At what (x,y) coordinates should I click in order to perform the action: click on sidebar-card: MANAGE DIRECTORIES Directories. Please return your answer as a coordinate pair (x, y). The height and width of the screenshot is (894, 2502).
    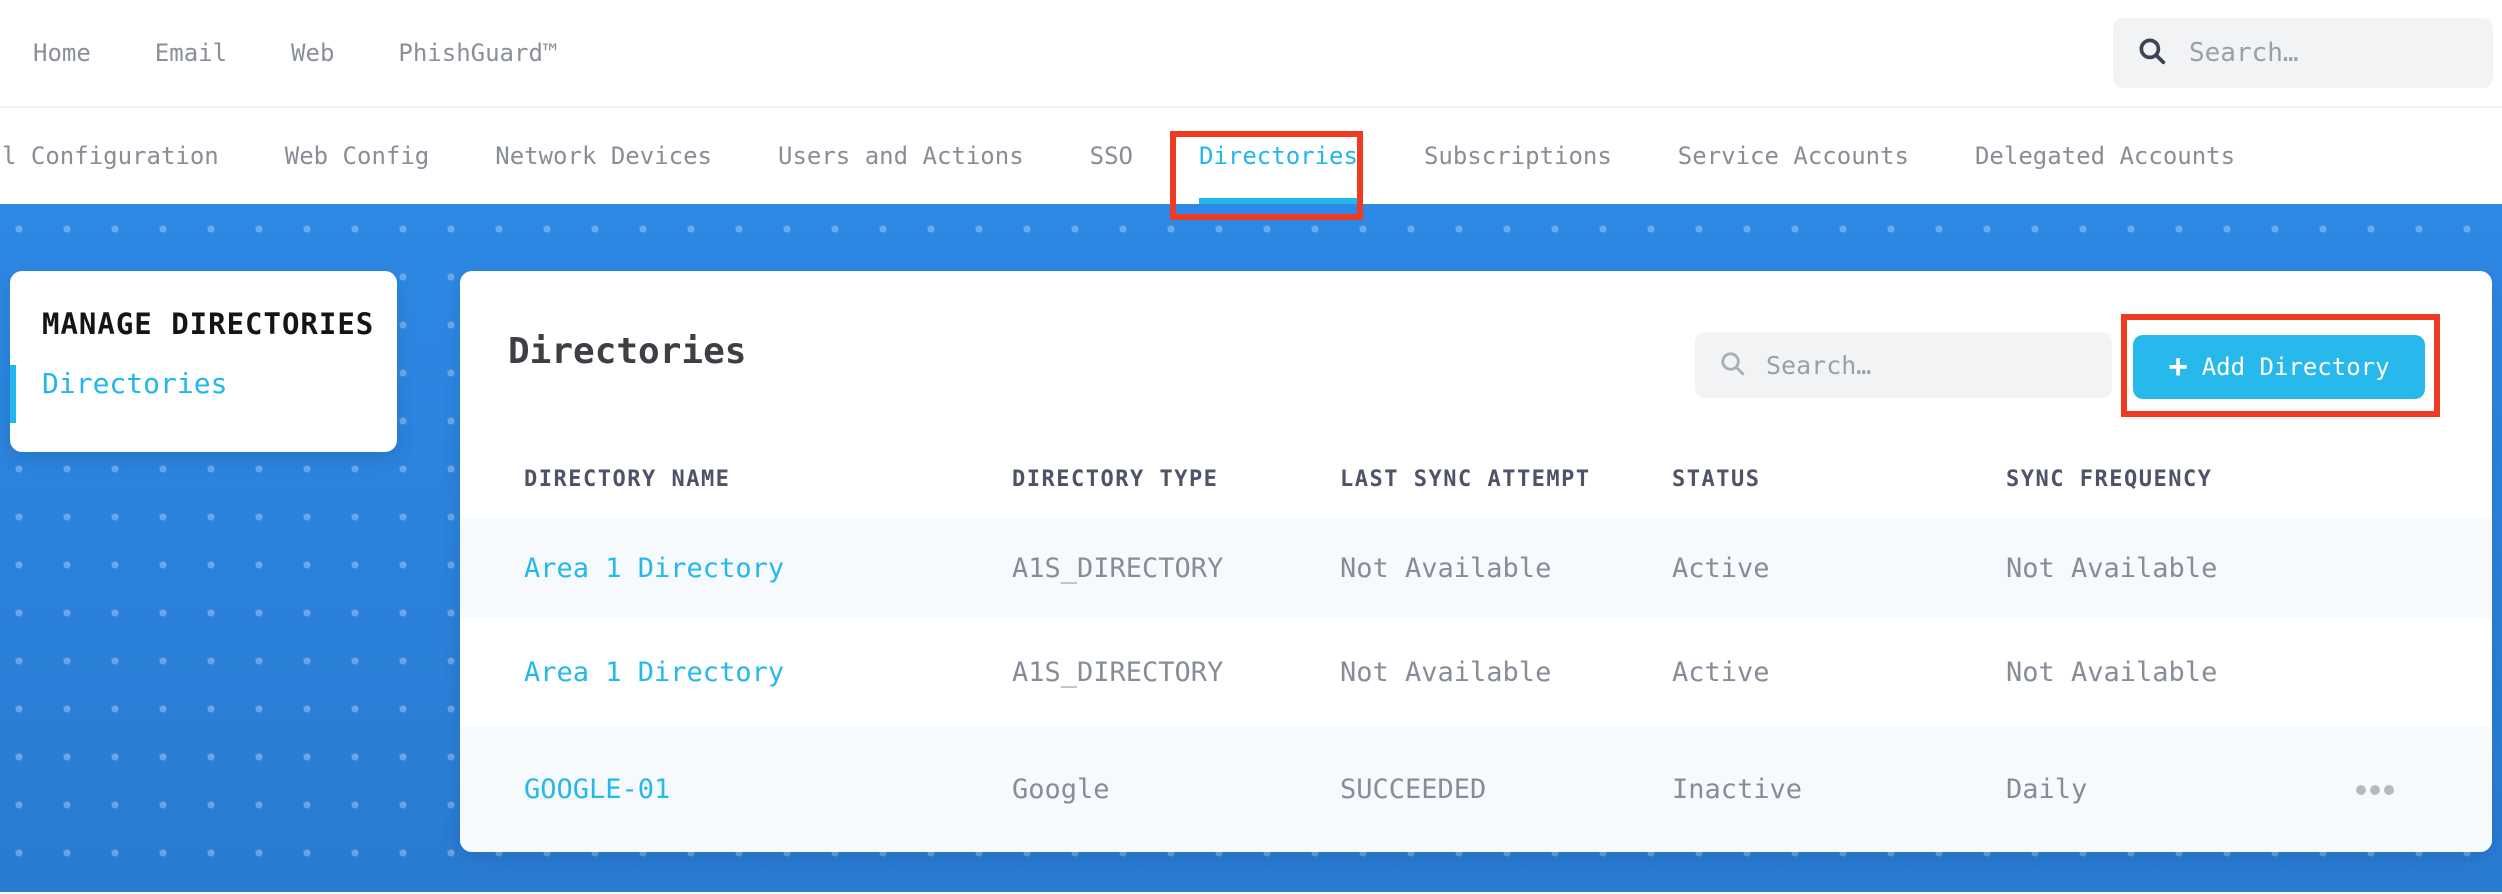
    Looking at the image, I should click on (203, 361).